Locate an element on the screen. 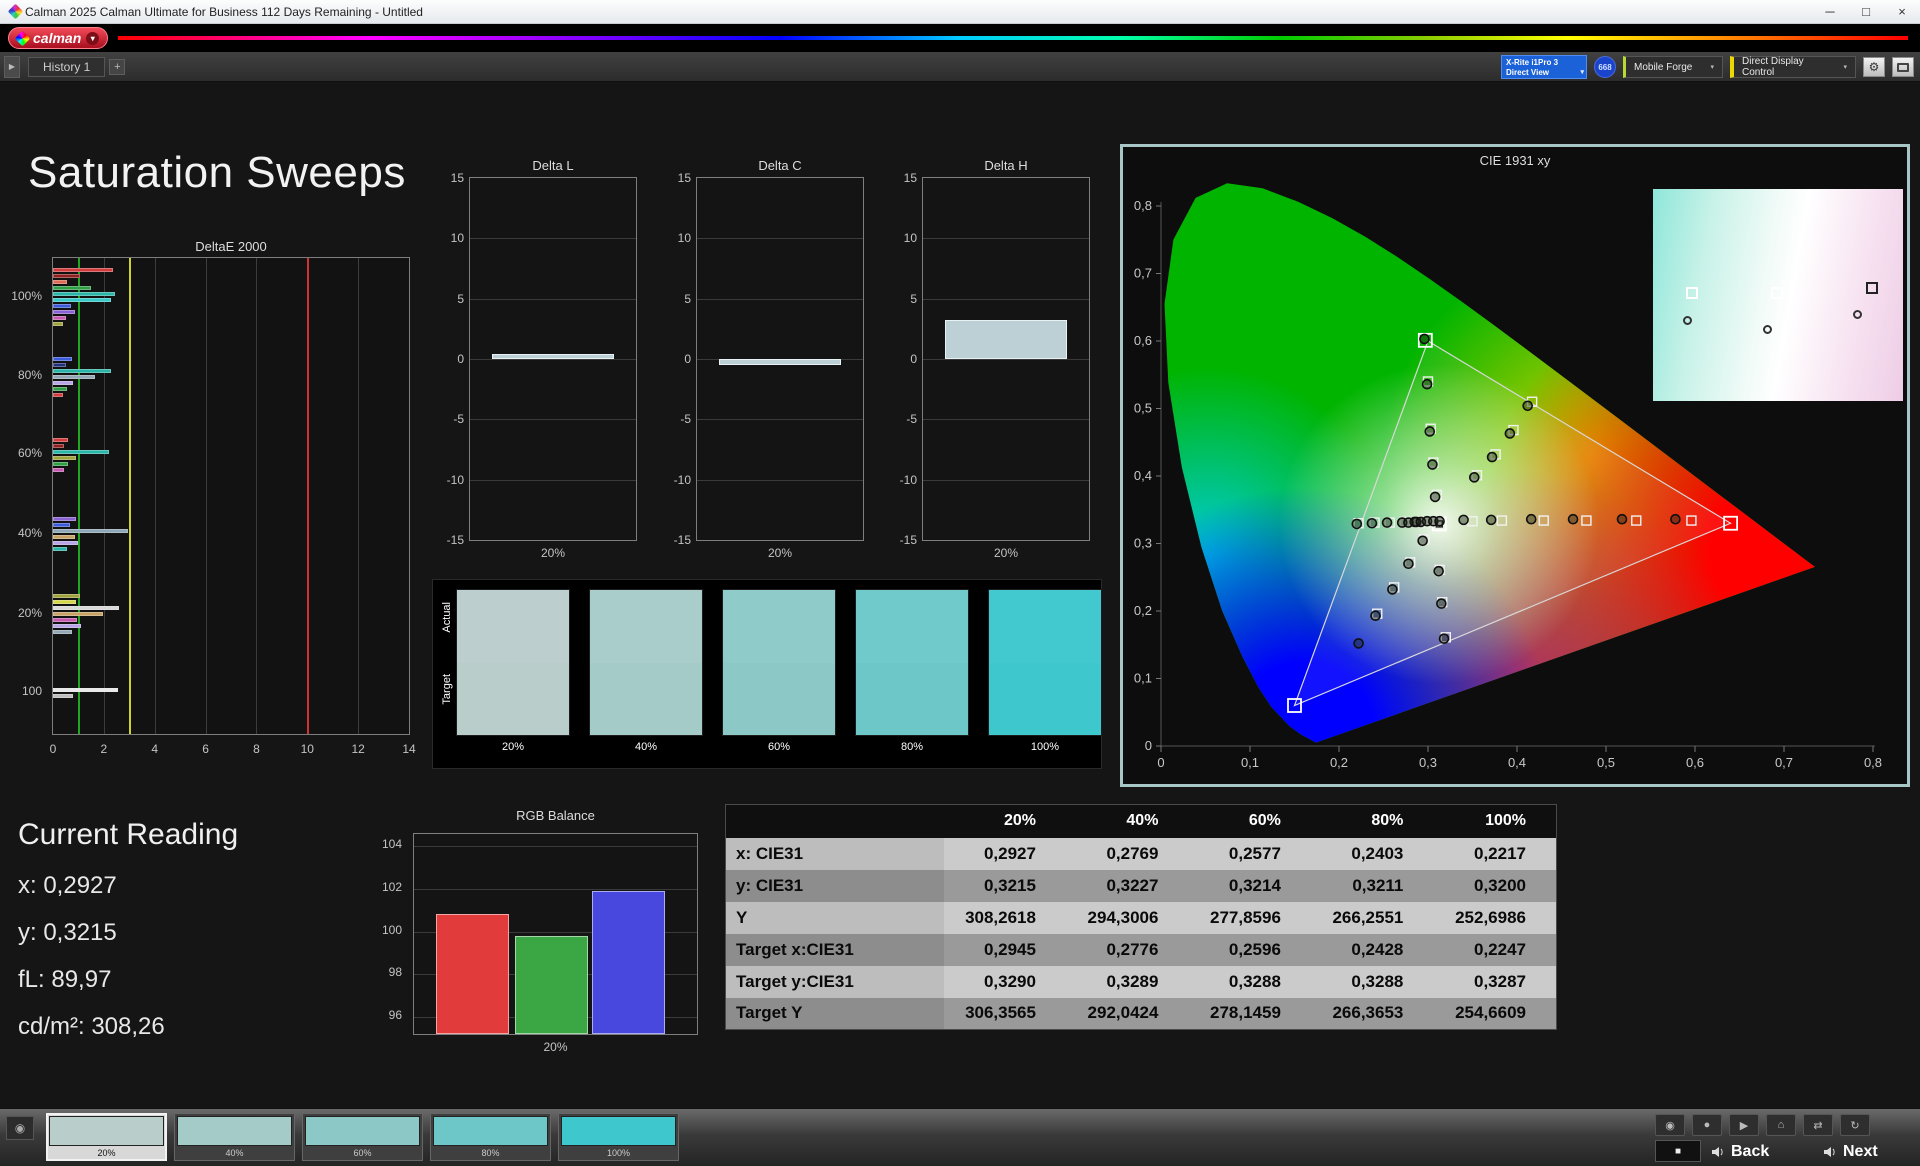 Image resolution: width=1920 pixels, height=1166 pixels. record-button: ● is located at coordinates (1707, 1125).